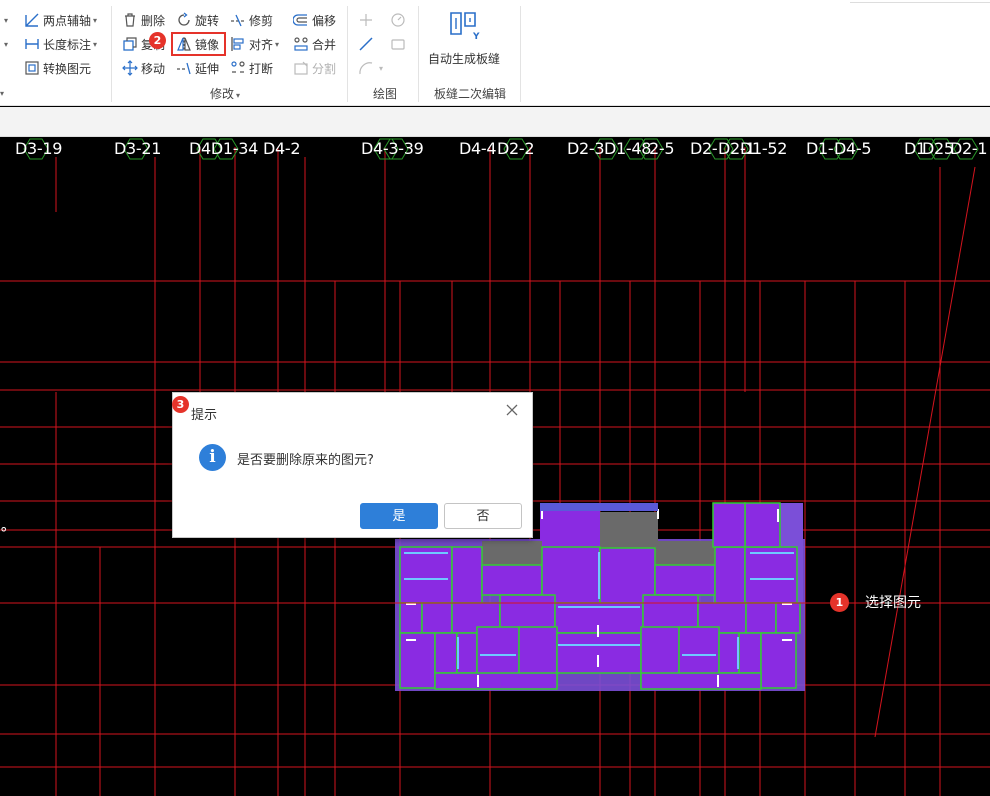  Describe the element at coordinates (204, 415) in the screenshot. I see `dialog-title: 提示` at that location.